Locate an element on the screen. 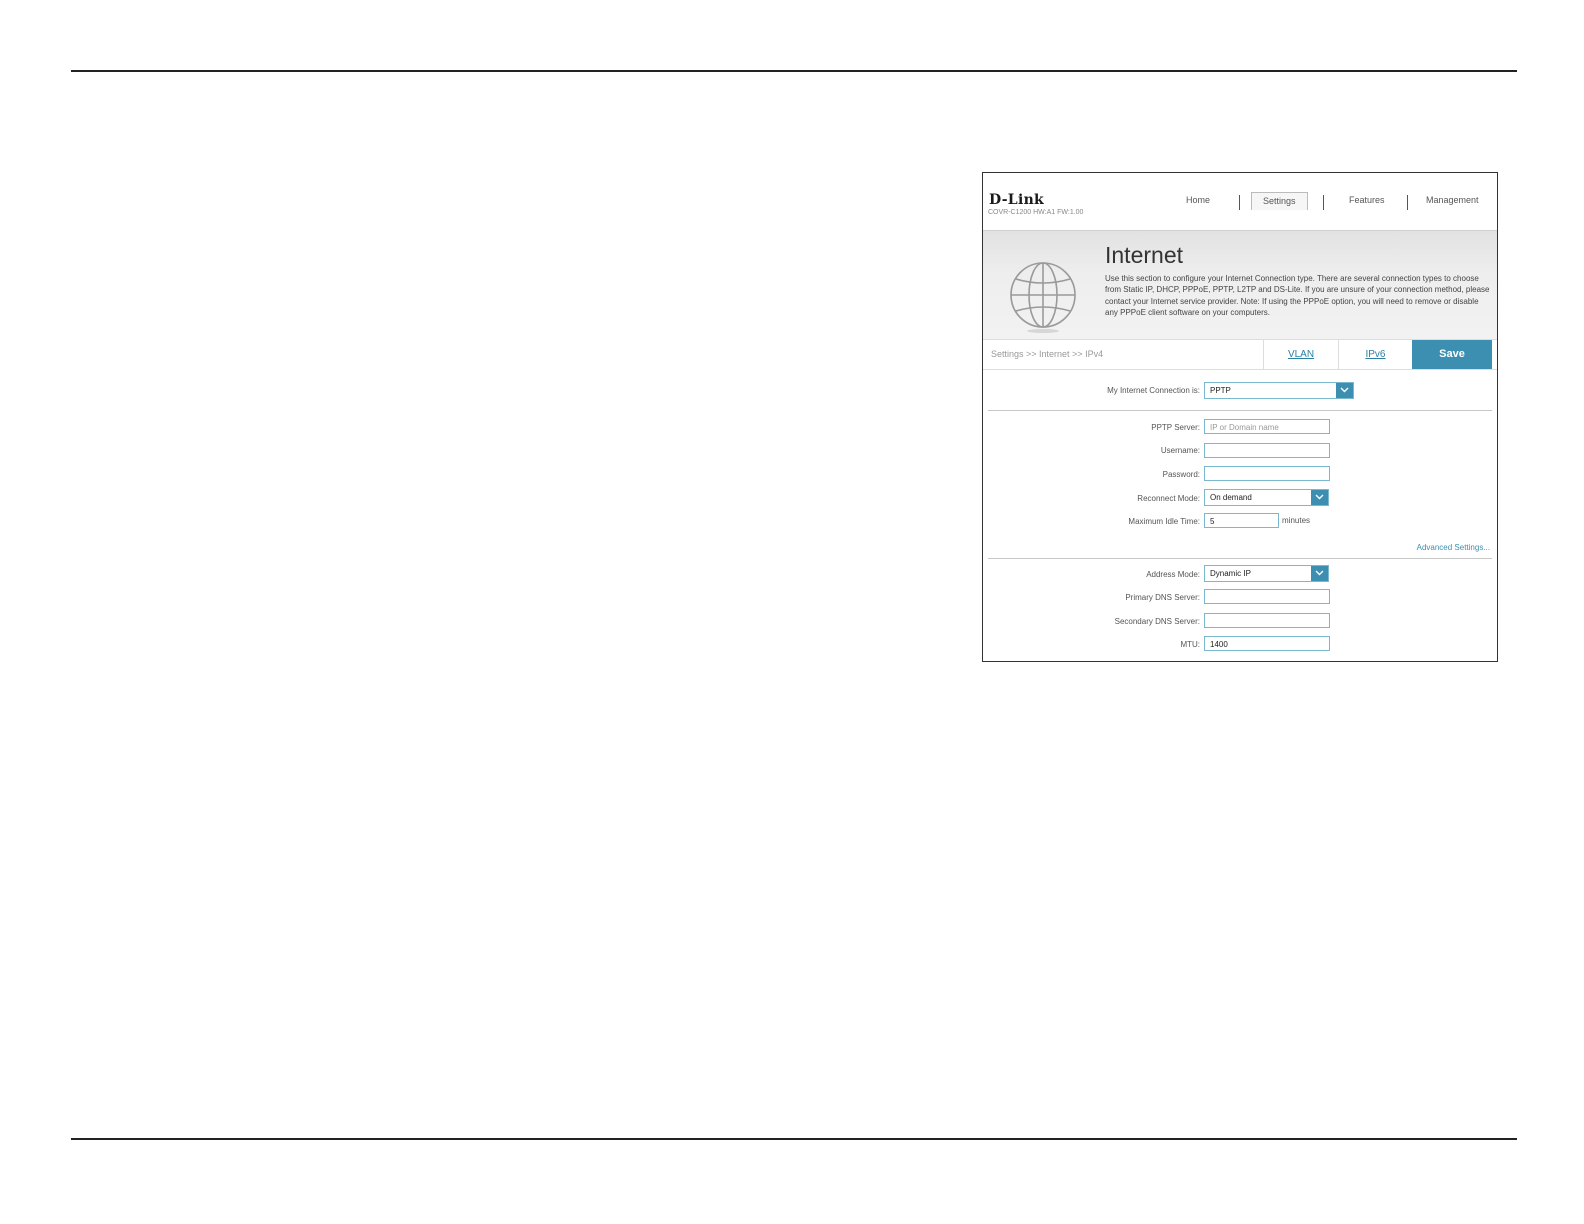 This screenshot has width=1584, height=1224. page-title: Internet is located at coordinates (1144, 255).